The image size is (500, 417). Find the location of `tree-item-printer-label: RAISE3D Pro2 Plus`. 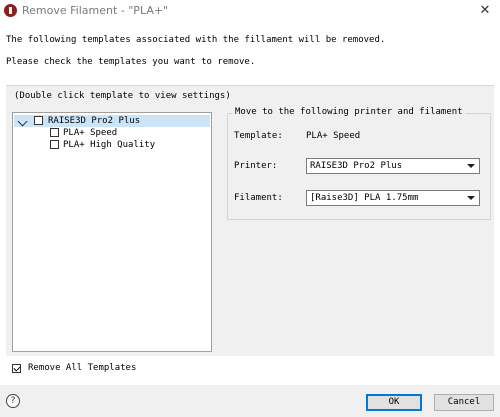

tree-item-printer-label: RAISE3D Pro2 Plus is located at coordinates (94, 121).